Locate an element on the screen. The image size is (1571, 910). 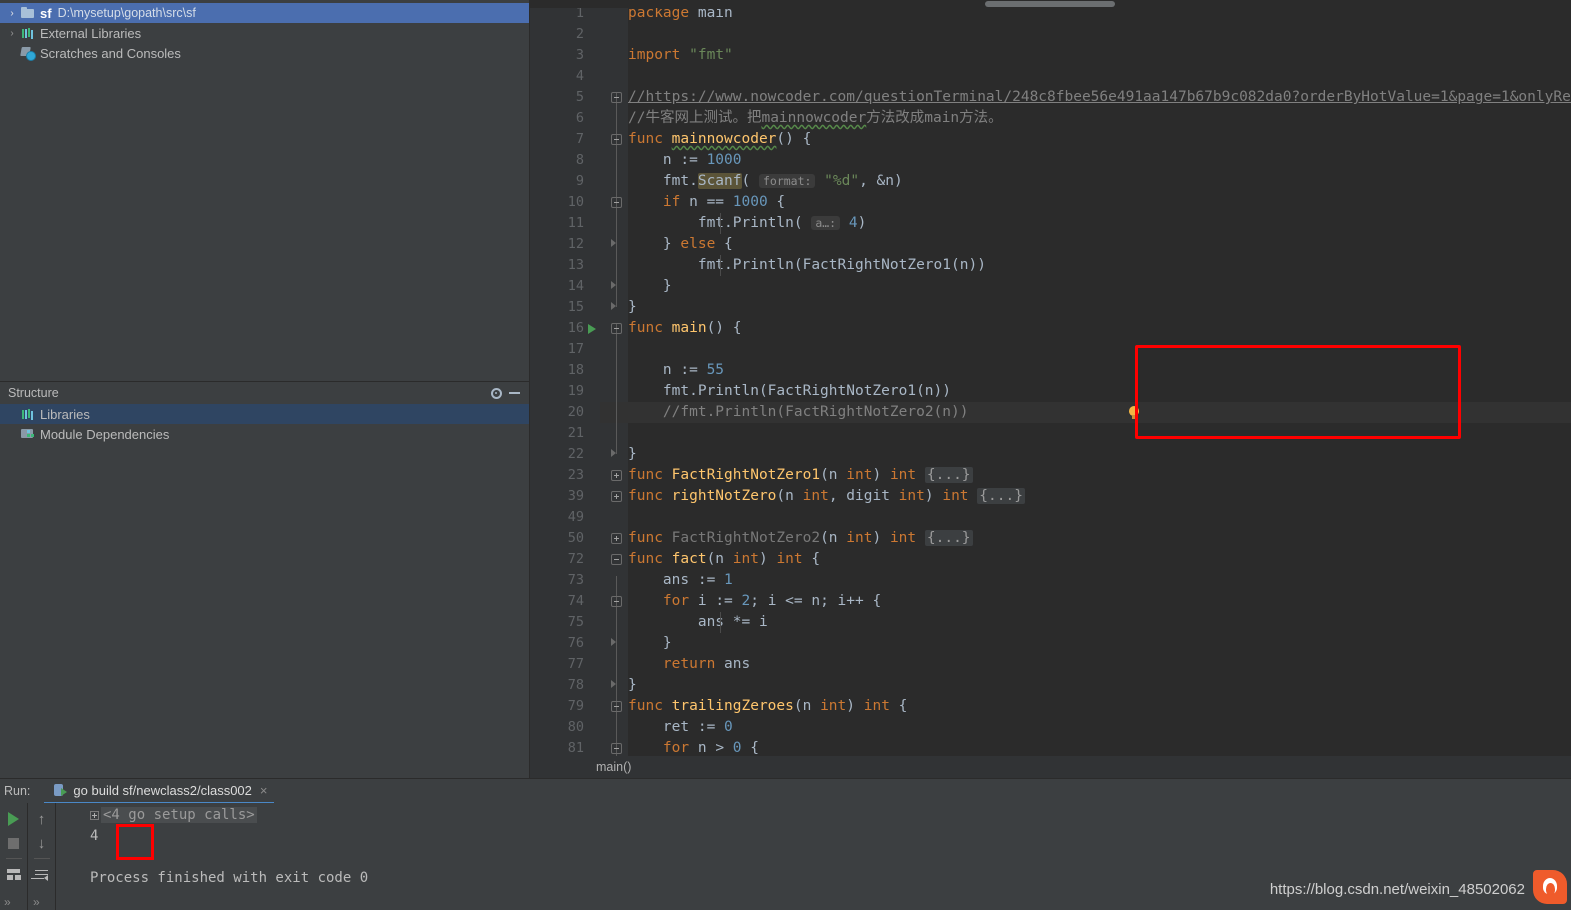
code-line: 79 func trailingZeroes(n int) int { is located at coordinates (1050, 706).